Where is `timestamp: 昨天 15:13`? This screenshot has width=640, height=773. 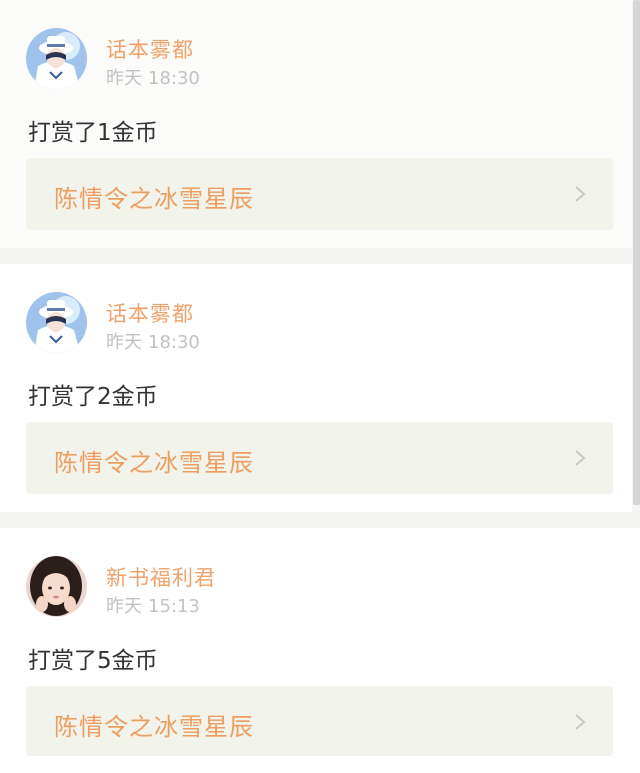
timestamp: 昨天 15:13 is located at coordinates (156, 605).